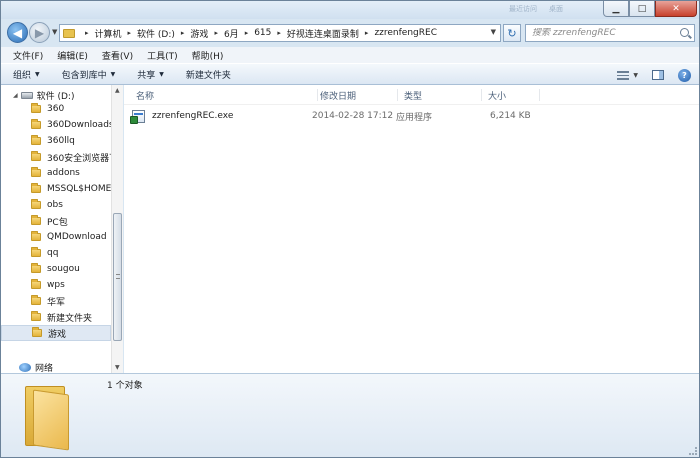 The width and height of the screenshot is (700, 458). Describe the element at coordinates (25, 367) in the screenshot. I see `network-icon` at that location.